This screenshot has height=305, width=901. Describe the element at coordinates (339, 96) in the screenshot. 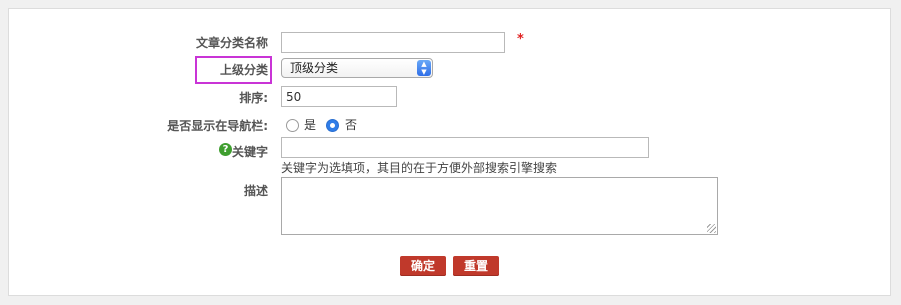

I see `sort-input` at that location.